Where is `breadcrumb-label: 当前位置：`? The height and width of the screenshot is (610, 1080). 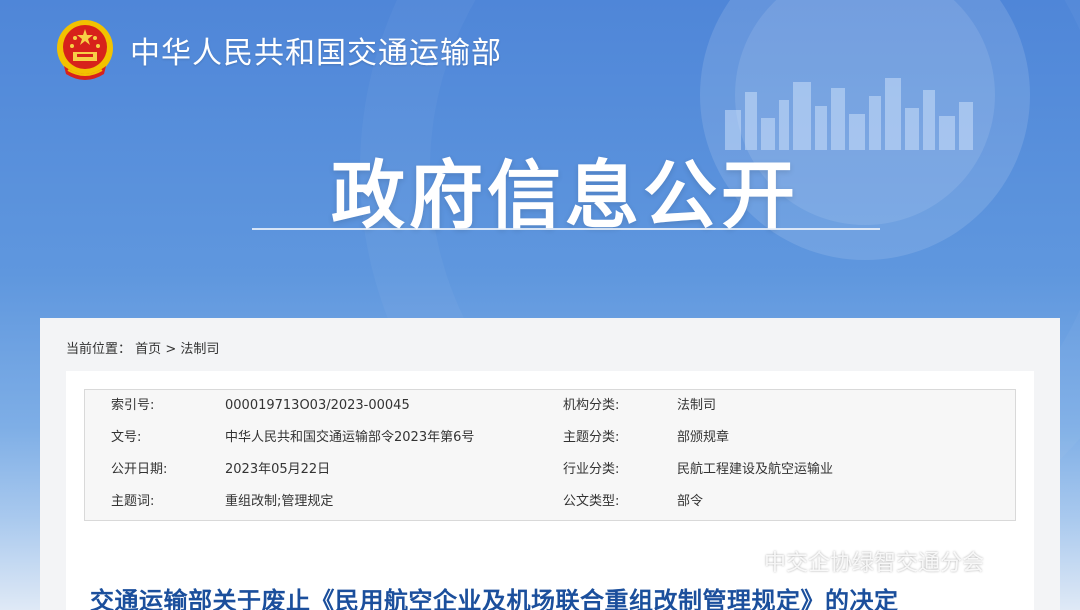
breadcrumb-label: 当前位置： is located at coordinates (99, 349).